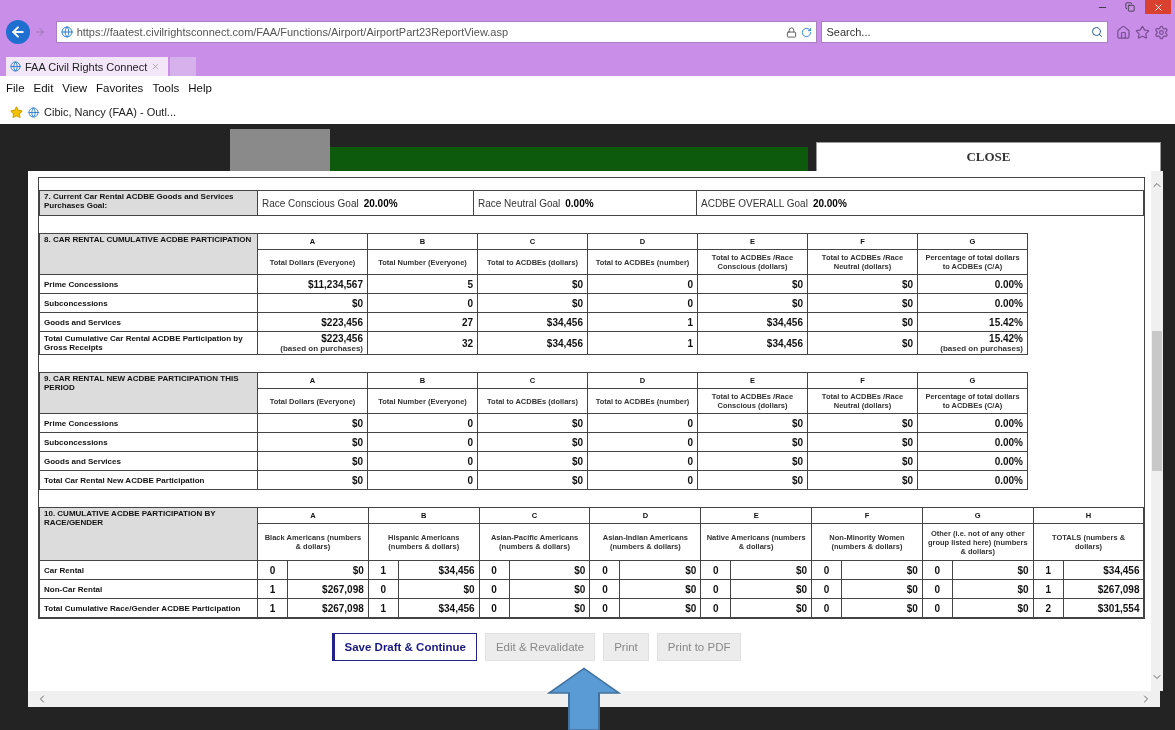 The width and height of the screenshot is (1175, 730). What do you see at coordinates (1130, 7) in the screenshot?
I see `restore-icon` at bounding box center [1130, 7].